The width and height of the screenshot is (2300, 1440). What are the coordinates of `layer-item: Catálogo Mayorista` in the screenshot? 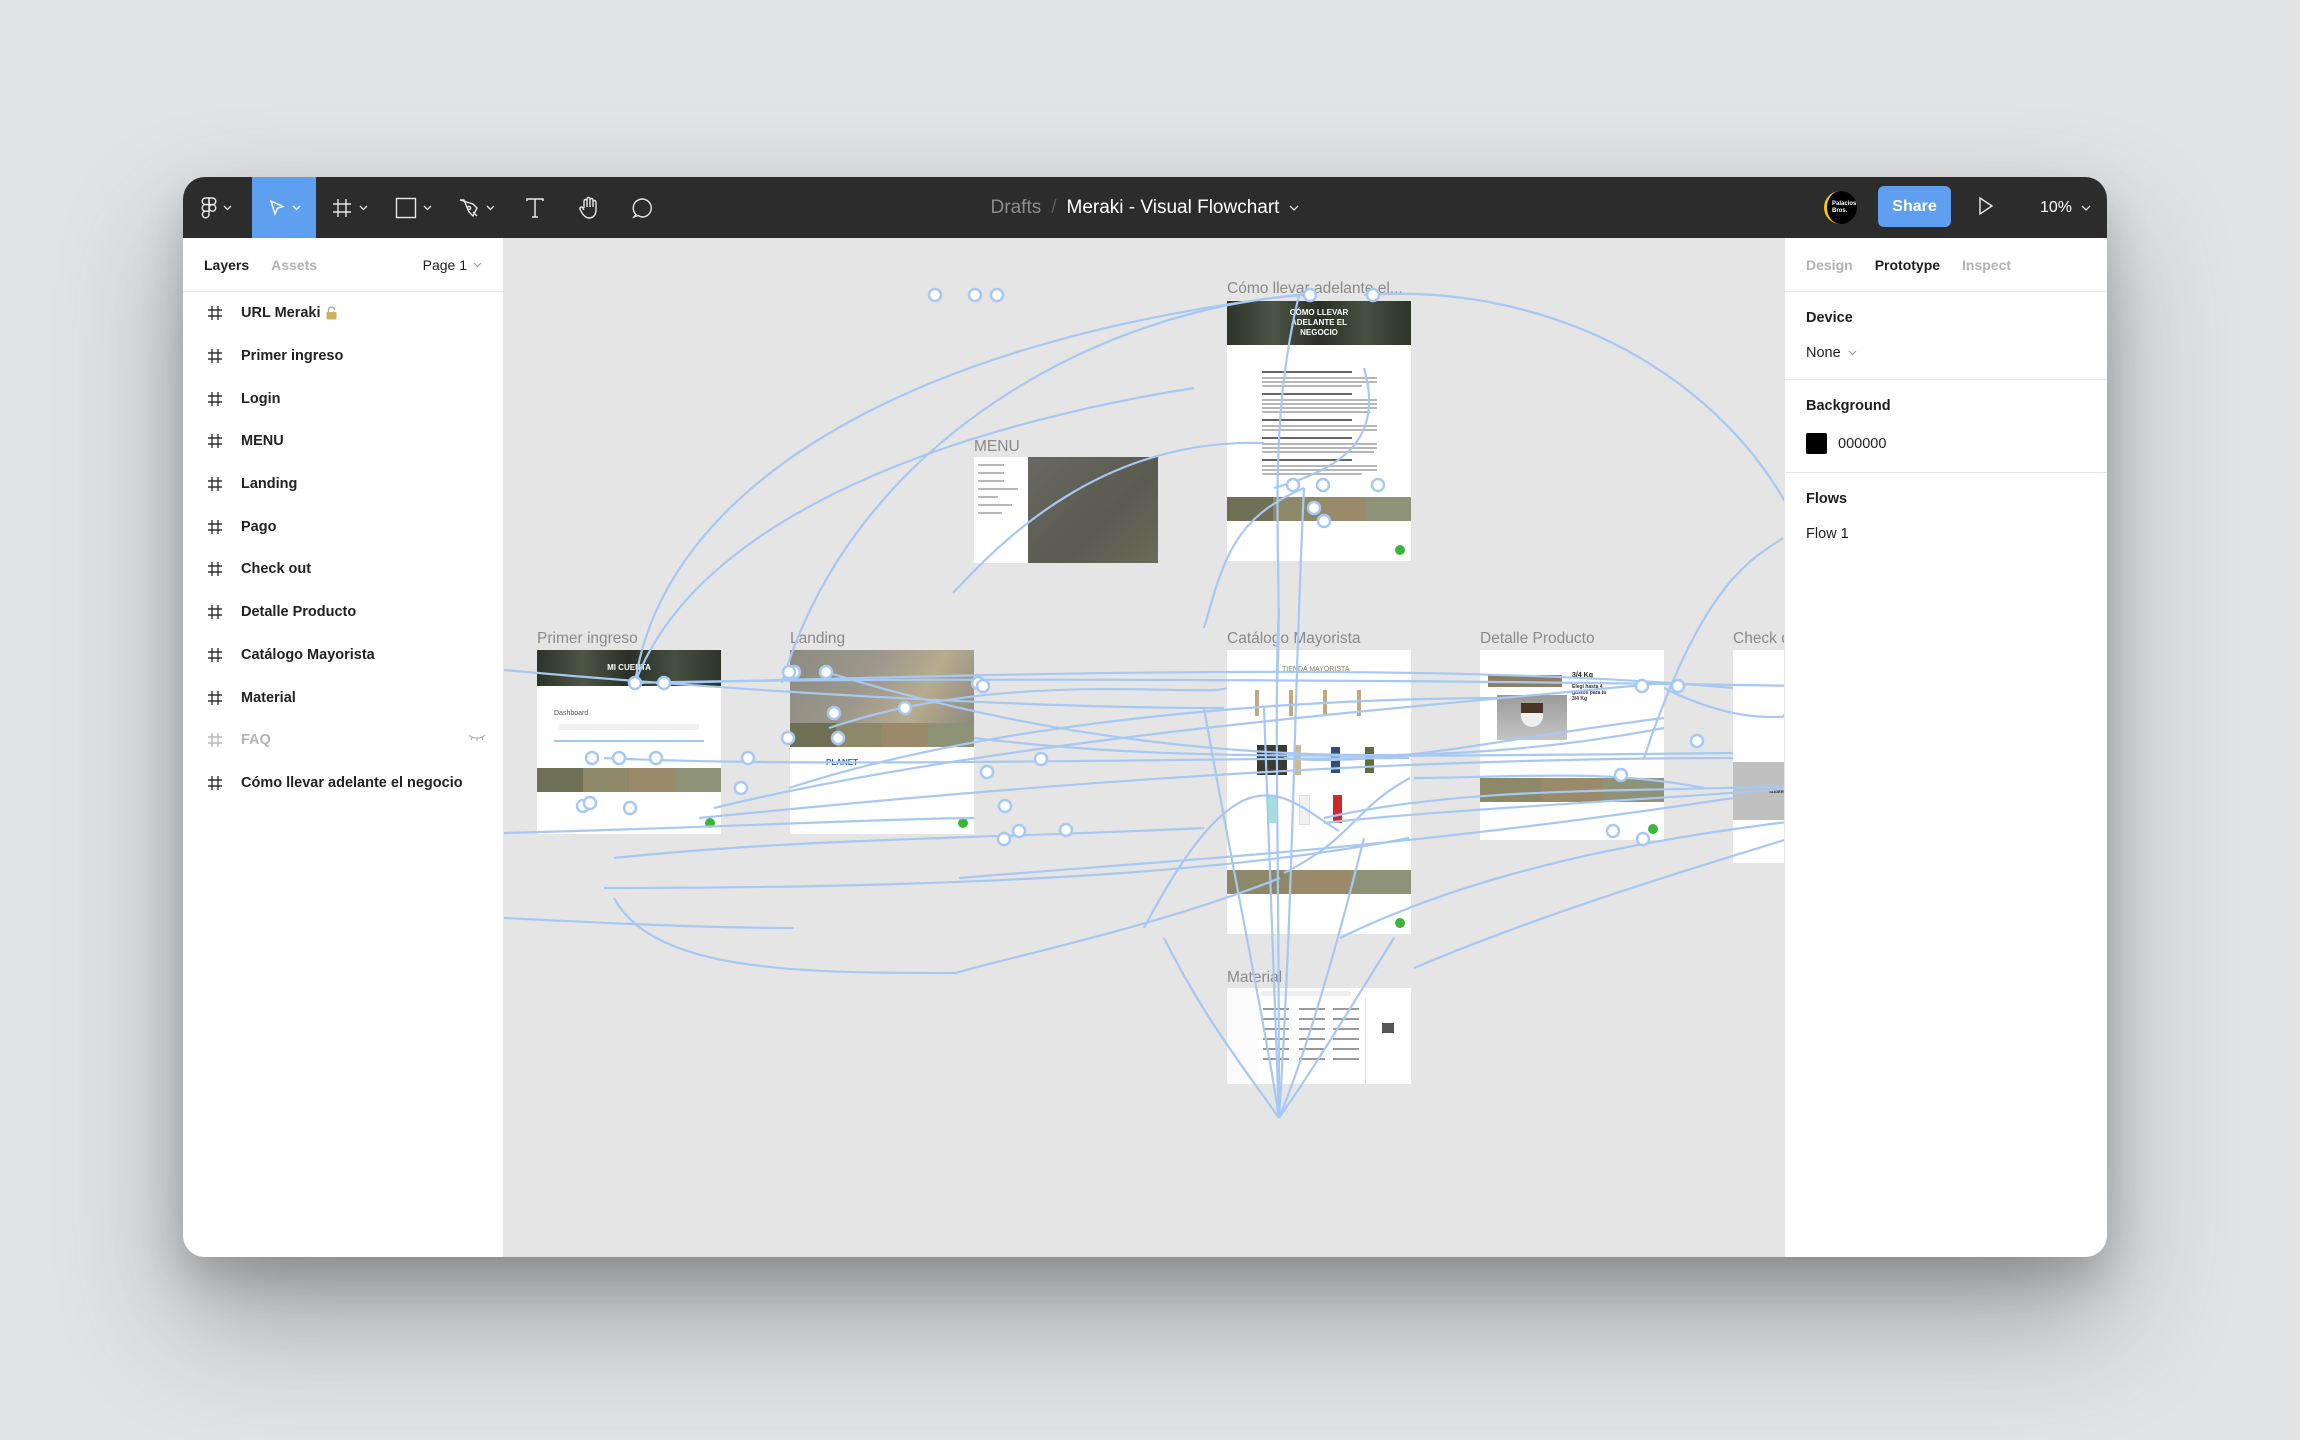 It's located at (343, 655).